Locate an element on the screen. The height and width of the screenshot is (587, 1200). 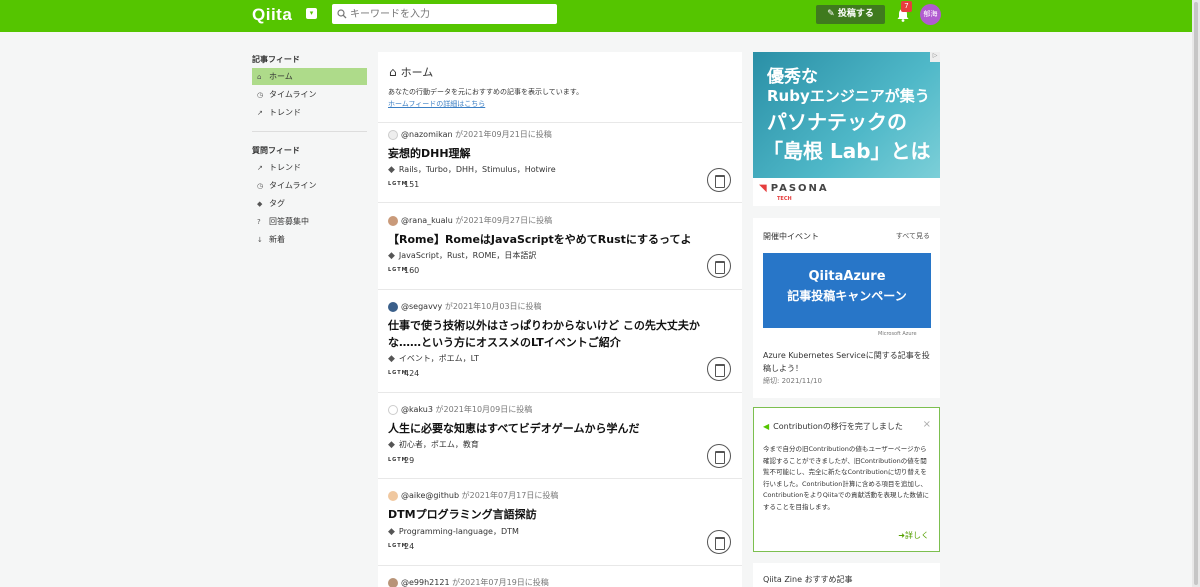
tag-list: Programming-language，DTM is located at coordinates (459, 531).